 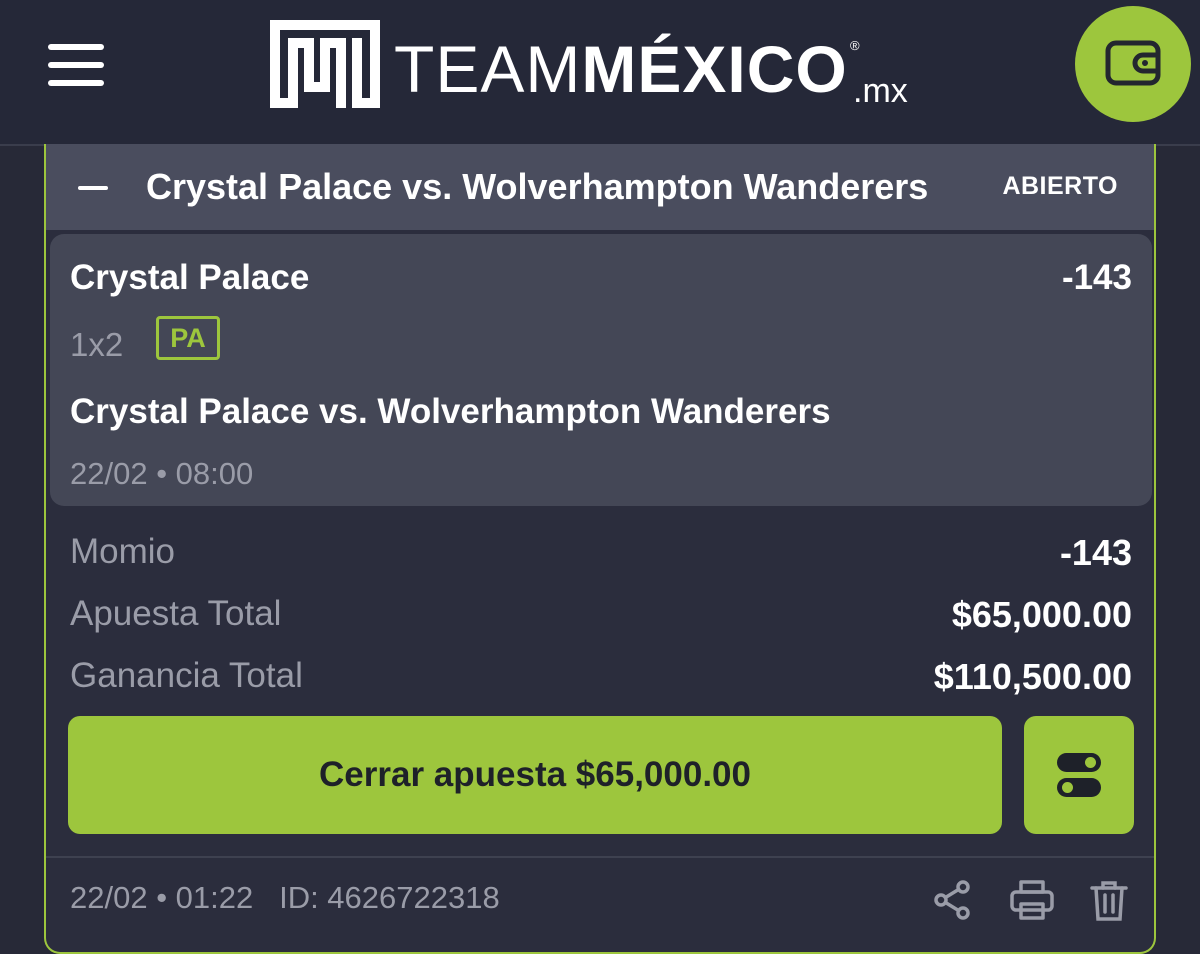 What do you see at coordinates (1095, 552) in the screenshot?
I see `momio-value: -143` at bounding box center [1095, 552].